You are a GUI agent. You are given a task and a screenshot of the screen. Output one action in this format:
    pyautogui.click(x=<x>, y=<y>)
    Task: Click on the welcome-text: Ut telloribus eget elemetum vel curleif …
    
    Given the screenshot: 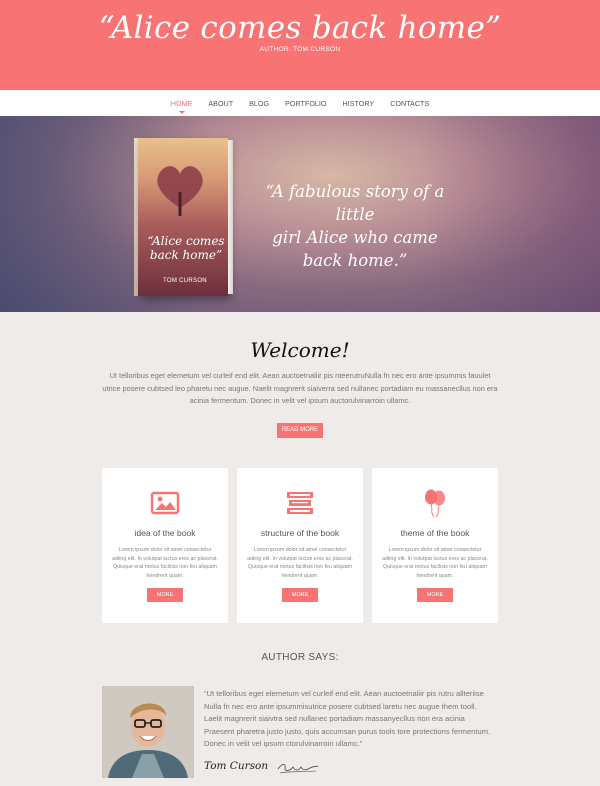 What is the action you would take?
    pyautogui.click(x=300, y=388)
    